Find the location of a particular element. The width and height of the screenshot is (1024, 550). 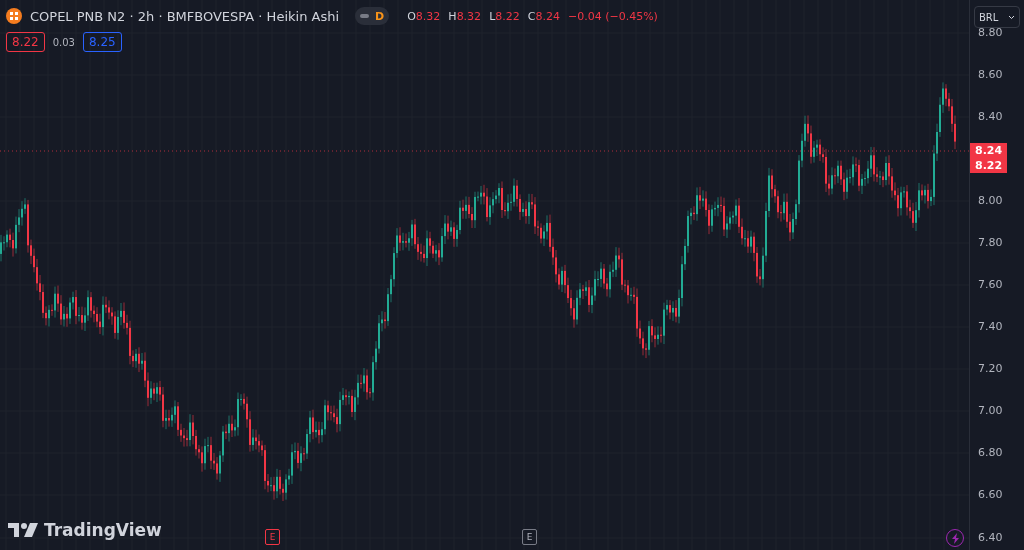

logo-icon is located at coordinates (23, 530).